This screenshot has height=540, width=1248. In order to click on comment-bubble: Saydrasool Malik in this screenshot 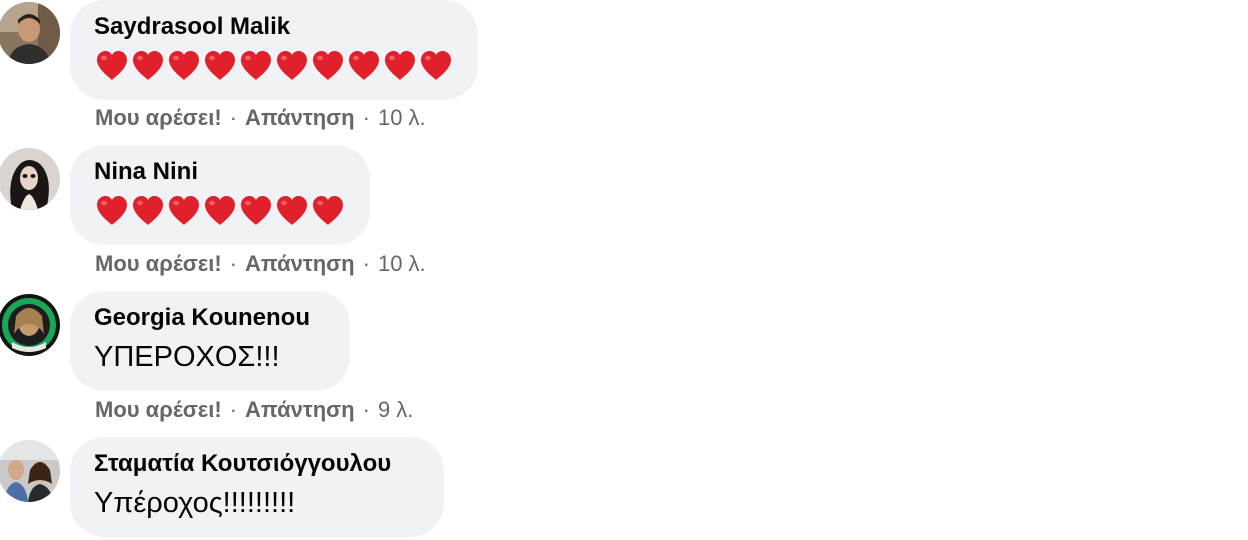, I will do `click(274, 50)`.